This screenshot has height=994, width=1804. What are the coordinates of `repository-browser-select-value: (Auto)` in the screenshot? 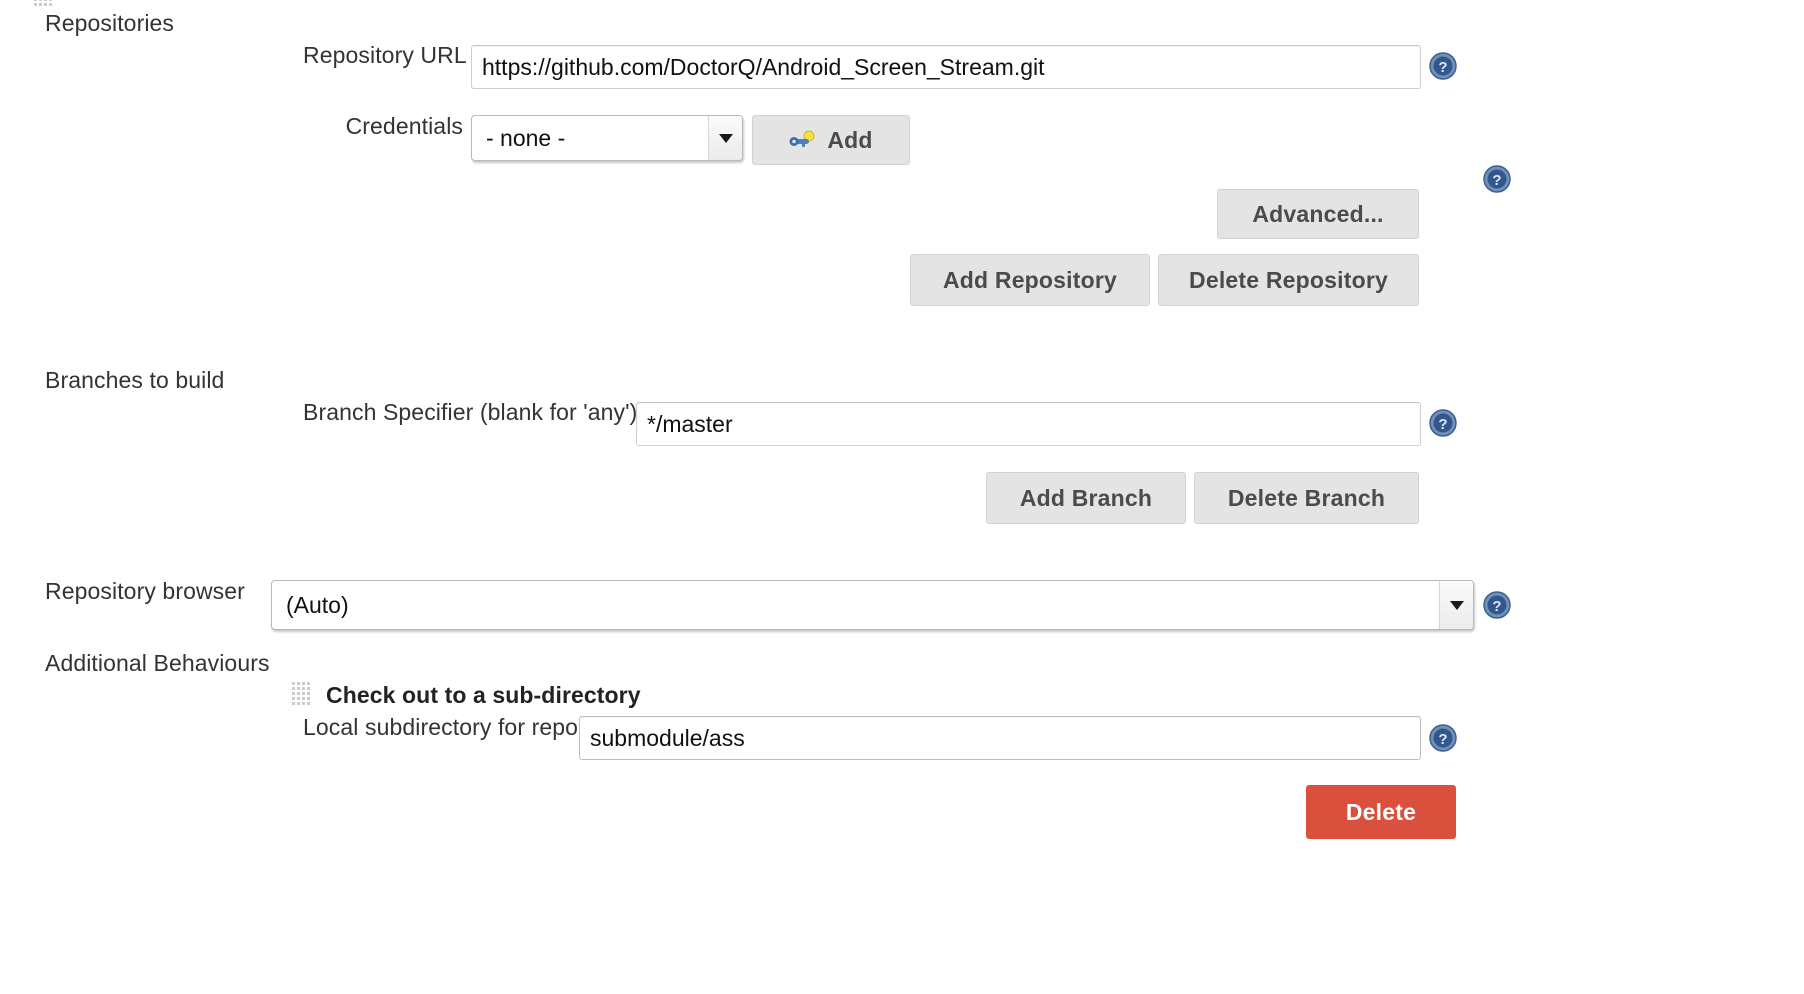 It's located at (317, 604).